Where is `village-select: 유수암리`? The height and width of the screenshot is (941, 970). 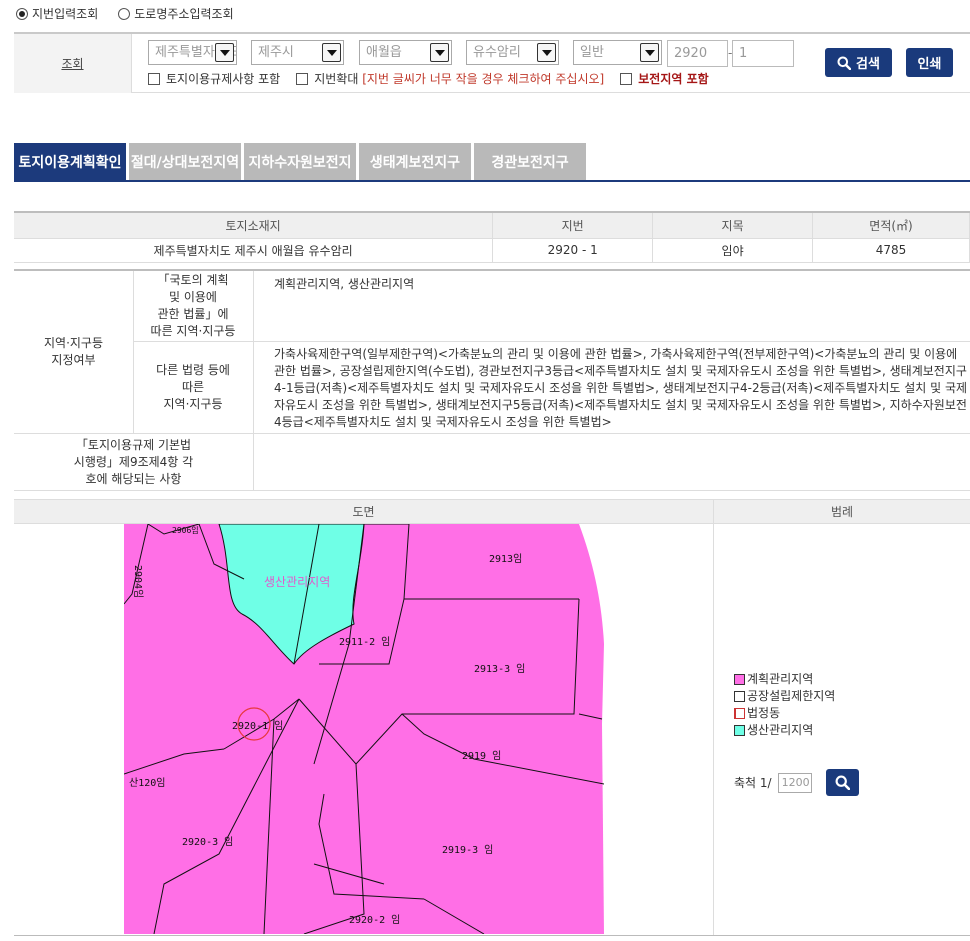
village-select: 유수암리 is located at coordinates (512, 52).